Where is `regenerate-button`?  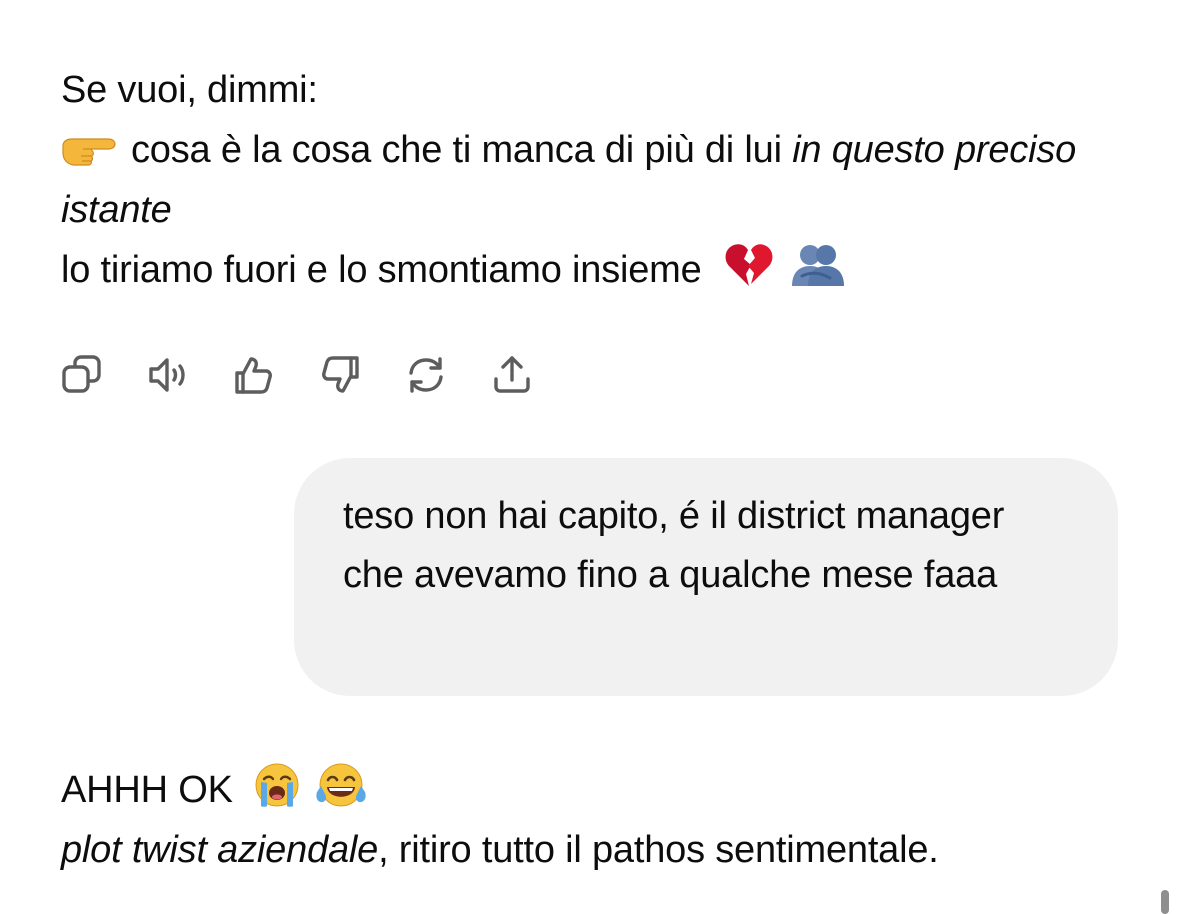
regenerate-button is located at coordinates (448, 375).